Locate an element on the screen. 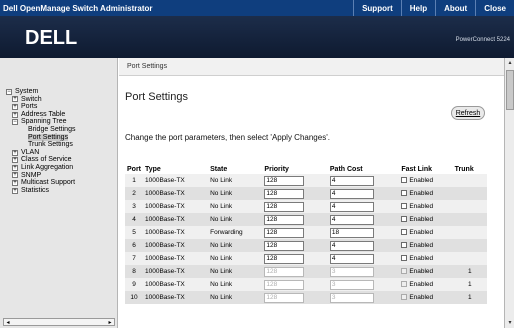 The width and height of the screenshot is (514, 328). scroll-left-icon: ◂ is located at coordinates (8, 322).